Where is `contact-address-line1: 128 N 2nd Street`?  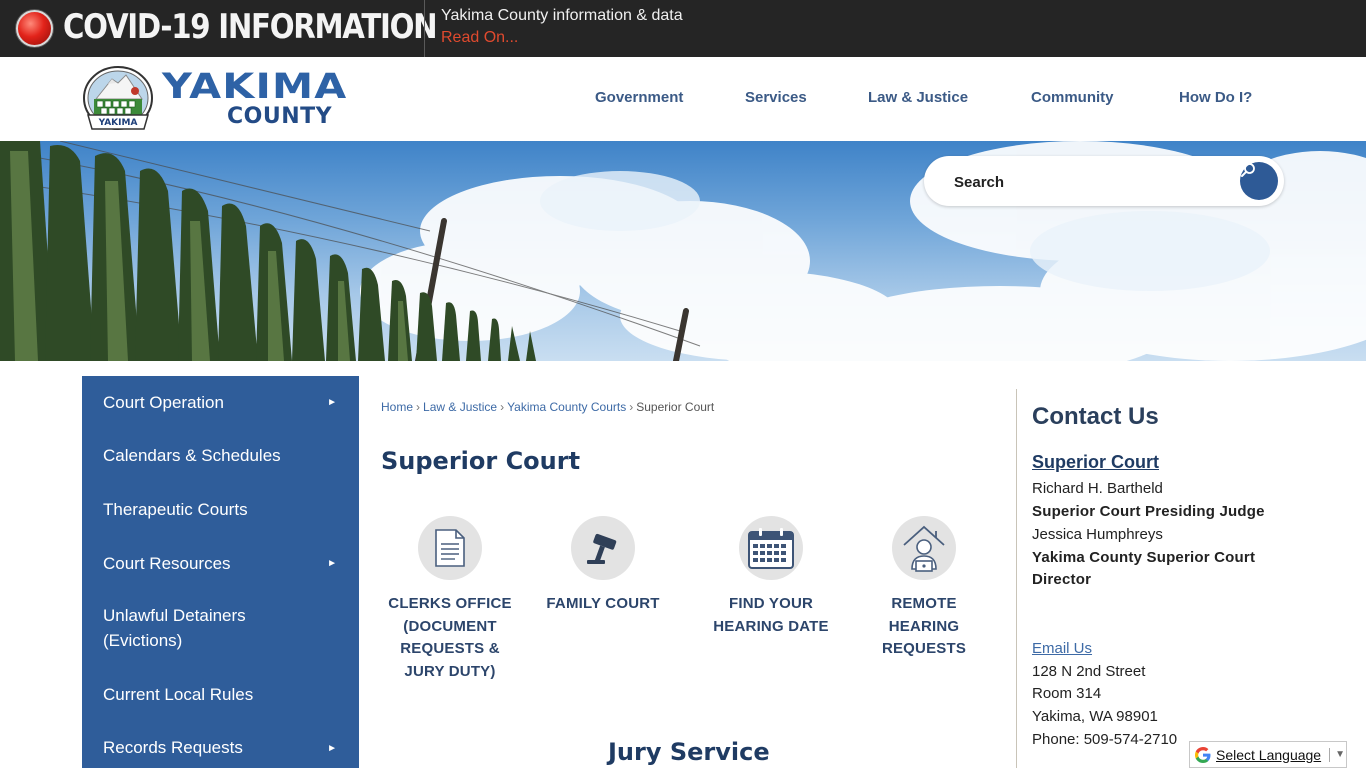
contact-address-line1: 128 N 2nd Street is located at coordinates (1089, 671).